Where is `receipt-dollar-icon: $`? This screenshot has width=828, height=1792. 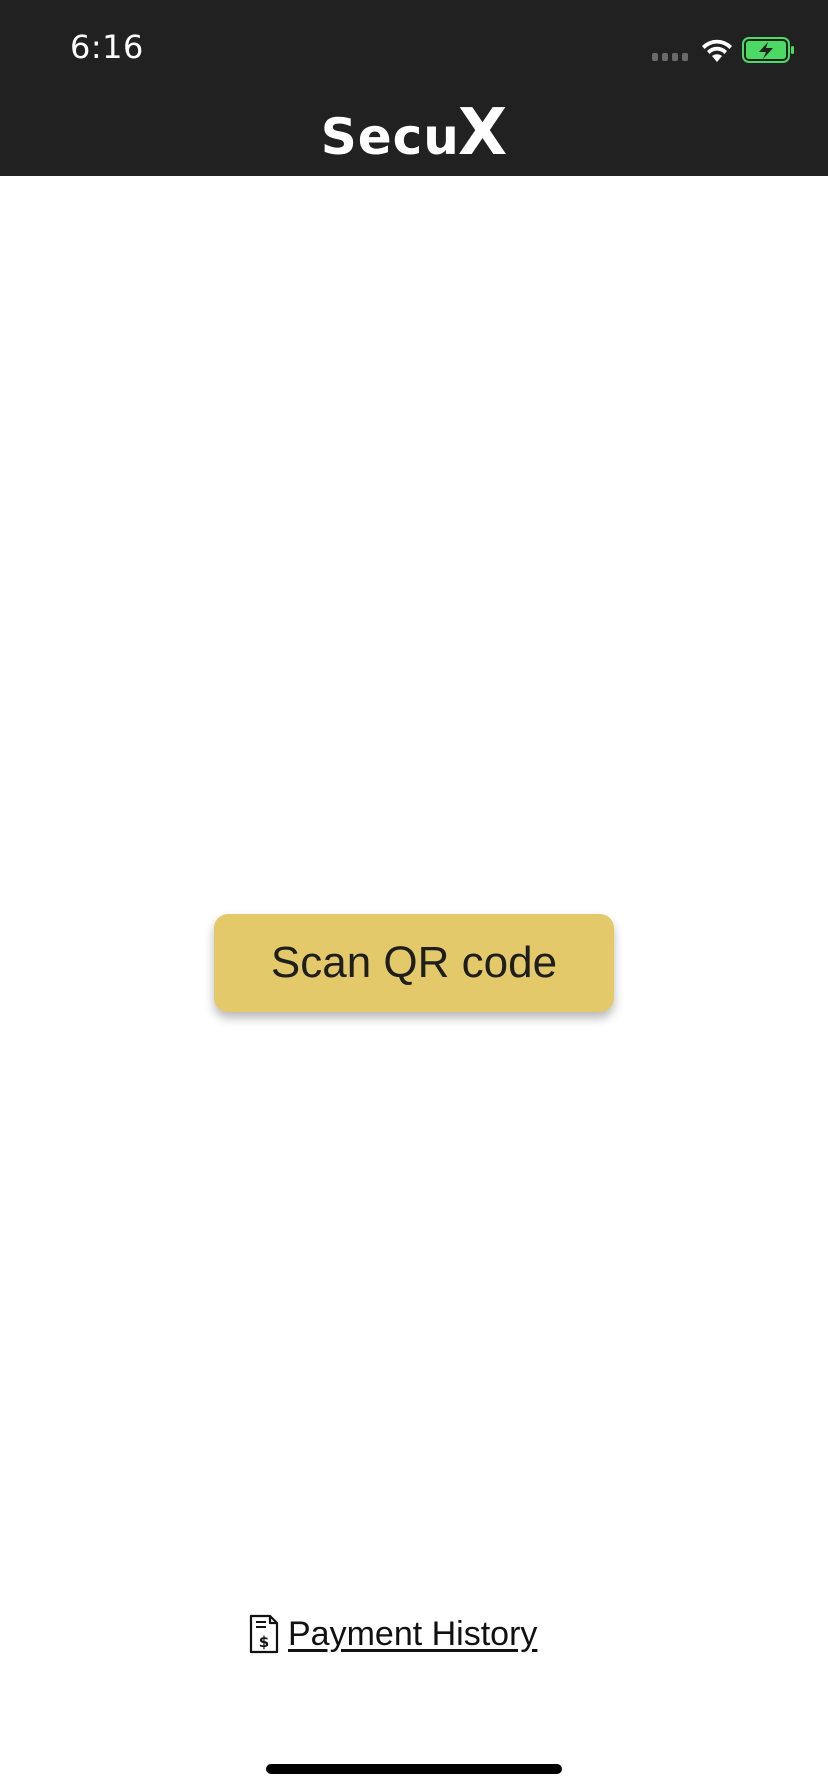
receipt-dollar-icon: $ is located at coordinates (264, 1634).